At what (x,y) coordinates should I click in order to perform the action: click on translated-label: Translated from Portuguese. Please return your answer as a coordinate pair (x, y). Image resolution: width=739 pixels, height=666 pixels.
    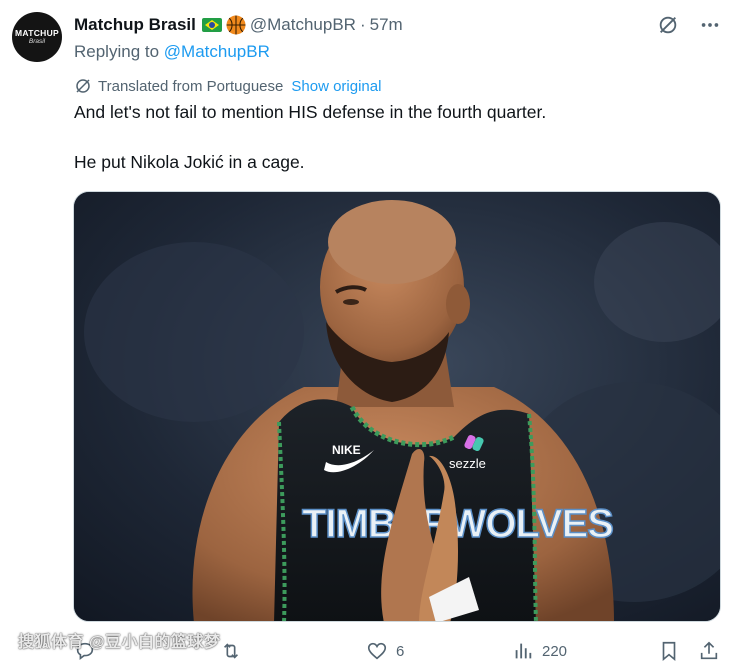
    Looking at the image, I should click on (191, 86).